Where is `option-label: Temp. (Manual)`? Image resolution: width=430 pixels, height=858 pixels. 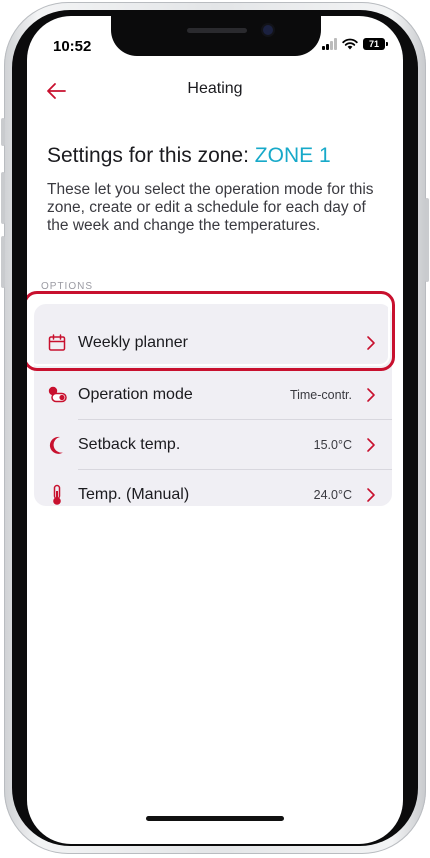
option-label: Temp. (Manual) is located at coordinates (134, 494).